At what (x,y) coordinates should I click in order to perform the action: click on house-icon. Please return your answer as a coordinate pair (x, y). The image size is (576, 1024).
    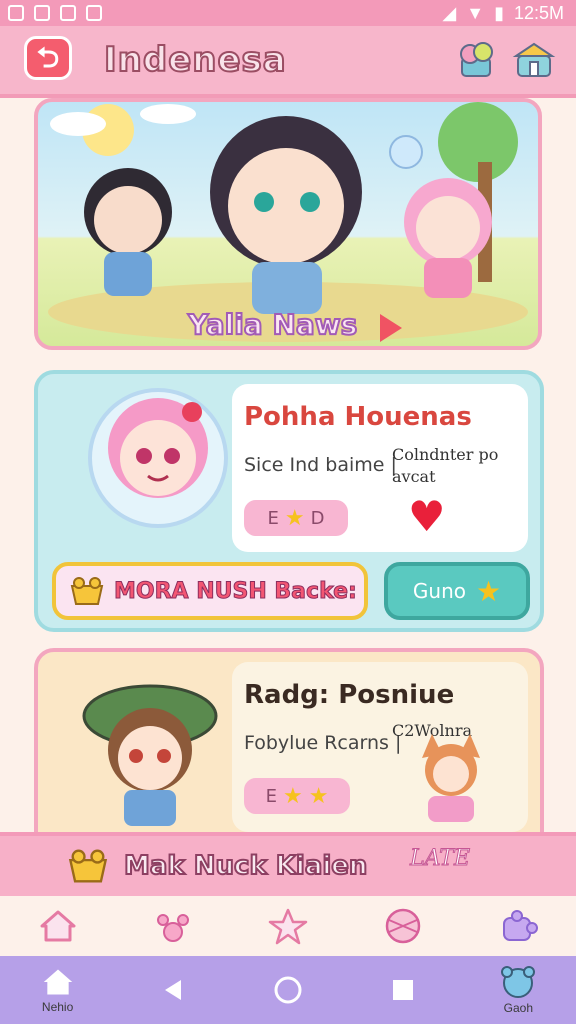
    Looking at the image, I should click on (57, 982).